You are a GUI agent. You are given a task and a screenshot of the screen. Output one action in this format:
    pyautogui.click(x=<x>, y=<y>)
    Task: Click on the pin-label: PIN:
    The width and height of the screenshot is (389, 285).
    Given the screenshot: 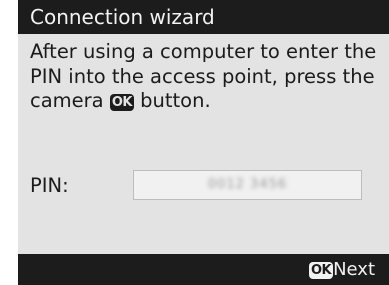 What is the action you would take?
    pyautogui.click(x=49, y=185)
    